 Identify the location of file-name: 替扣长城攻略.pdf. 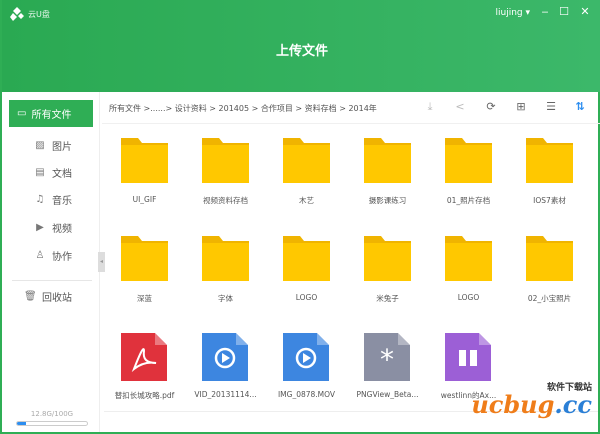
(144, 395).